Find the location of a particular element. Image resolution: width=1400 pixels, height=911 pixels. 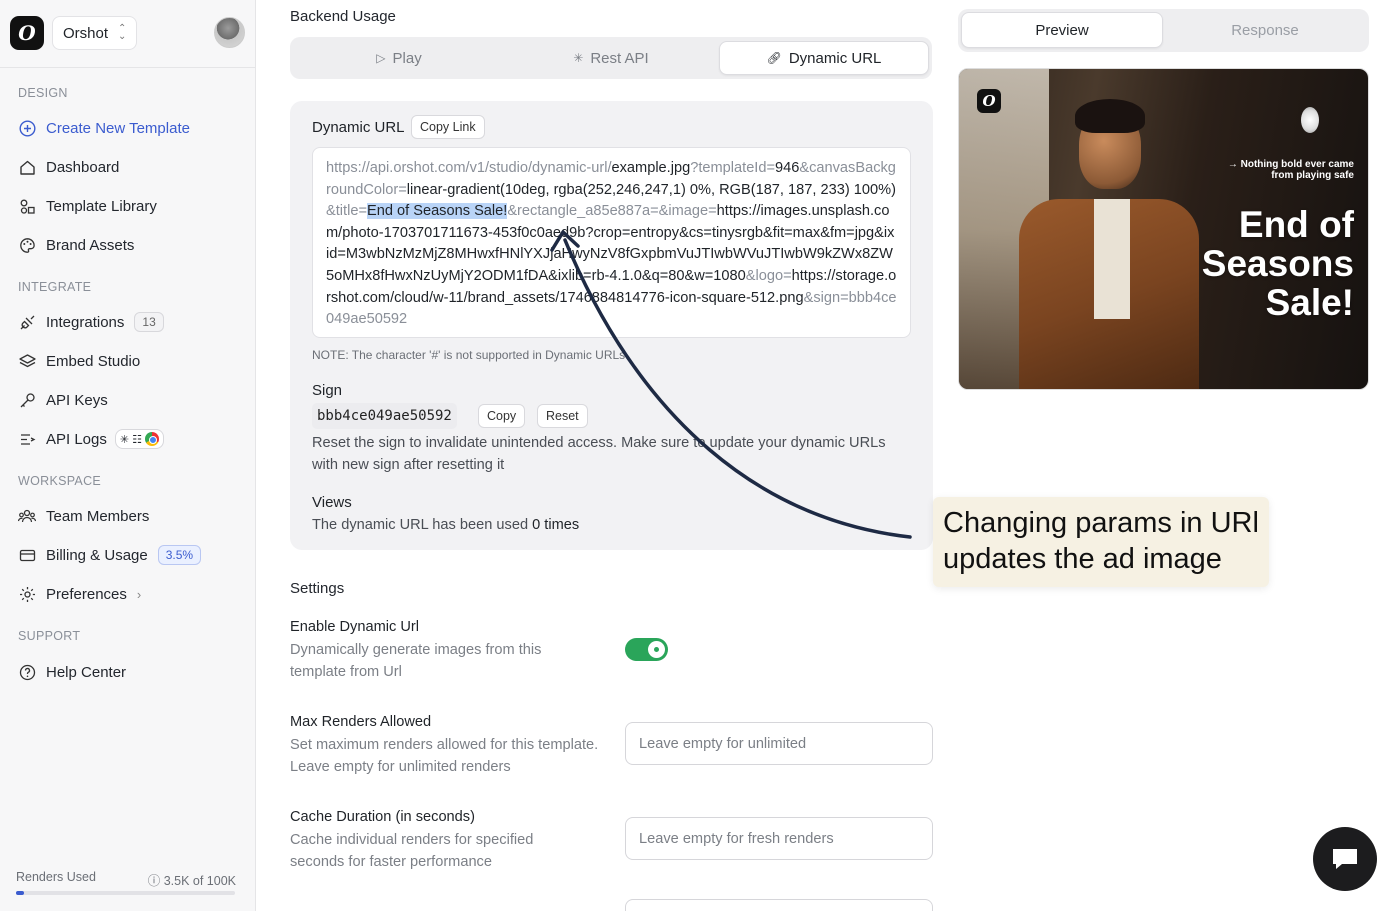

chat-icon is located at coordinates (1345, 859).